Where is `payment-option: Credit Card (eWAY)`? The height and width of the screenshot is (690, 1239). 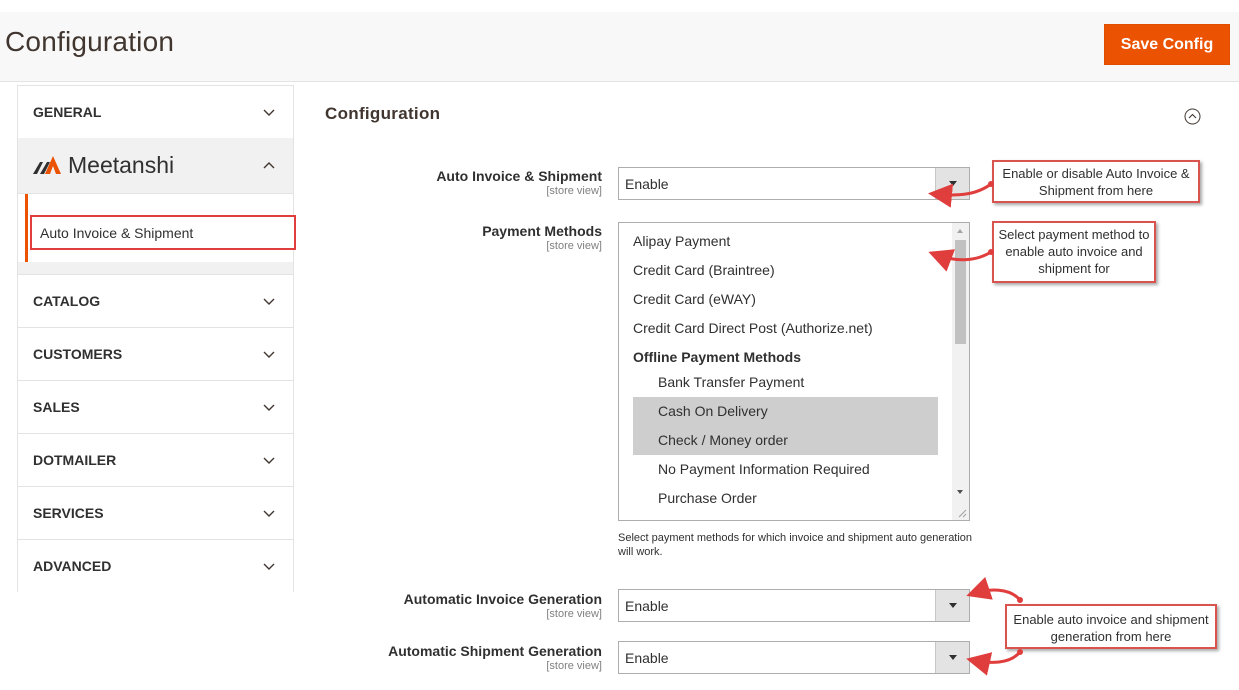
payment-option: Credit Card (eWAY) is located at coordinates (785, 299).